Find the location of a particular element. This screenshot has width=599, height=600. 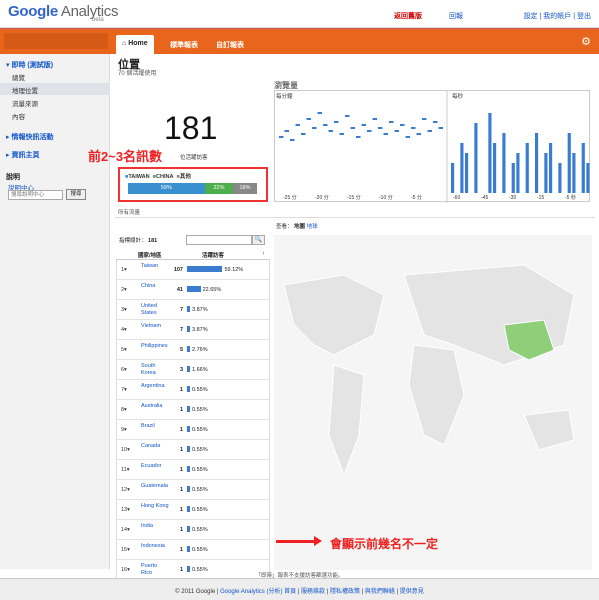

tab-custom-reports: 自訂報表 is located at coordinates (230, 45).